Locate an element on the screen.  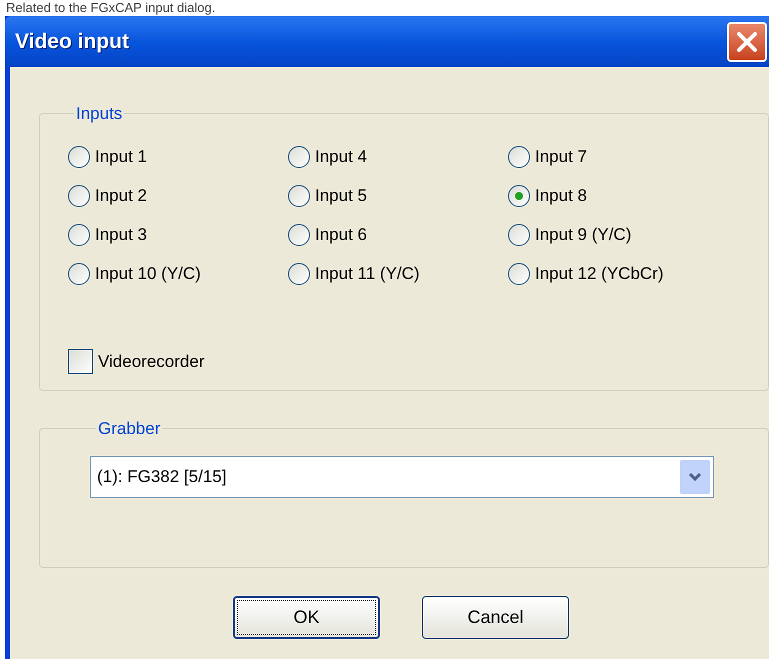
radio-option: Input 10 (Y/C) is located at coordinates (178, 274).